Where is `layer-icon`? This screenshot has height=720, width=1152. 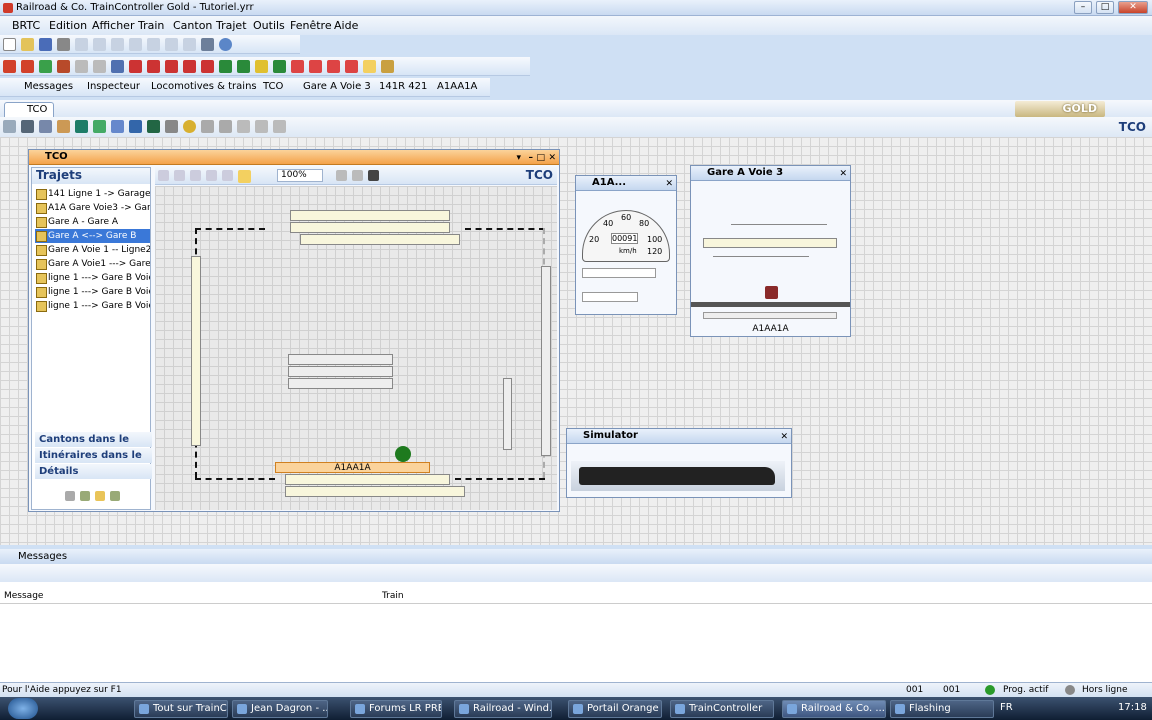
layer-icon is located at coordinates (279, 126).